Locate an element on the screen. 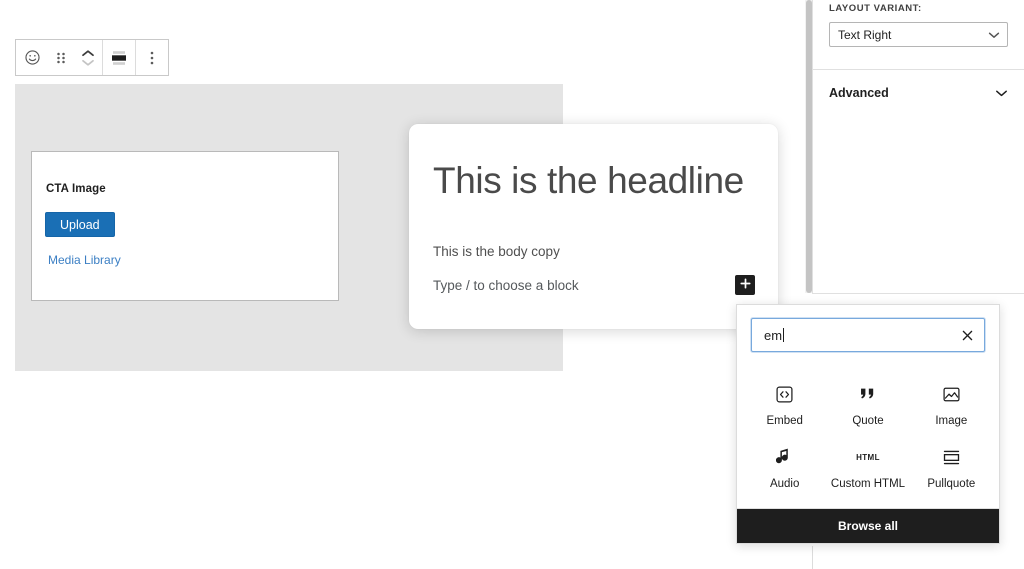 The height and width of the screenshot is (569, 1024). add-block-button is located at coordinates (745, 285).